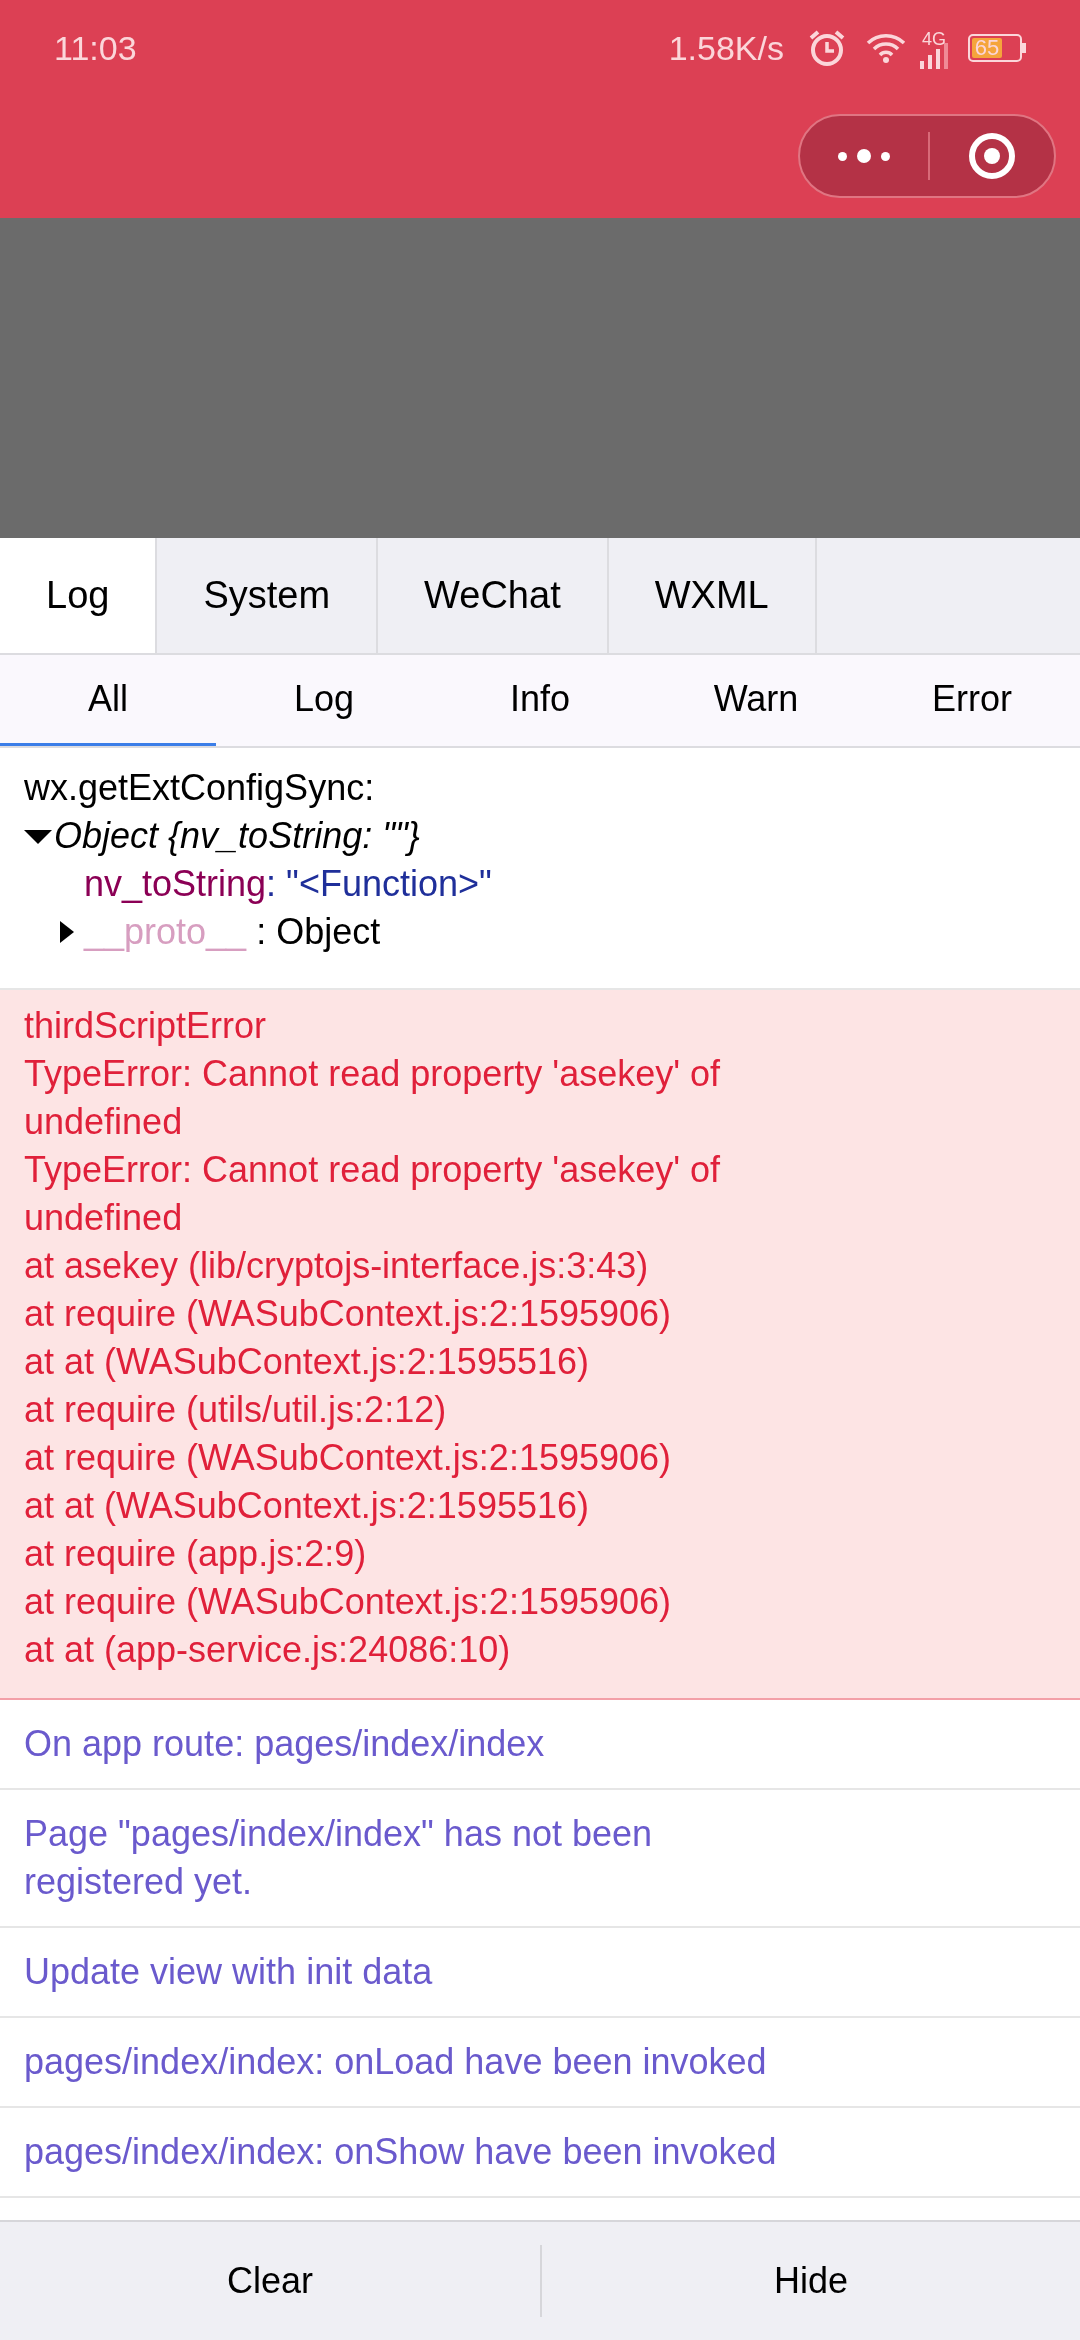 The image size is (1080, 2340). I want to click on property-key: nv_toString, so click(175, 883).